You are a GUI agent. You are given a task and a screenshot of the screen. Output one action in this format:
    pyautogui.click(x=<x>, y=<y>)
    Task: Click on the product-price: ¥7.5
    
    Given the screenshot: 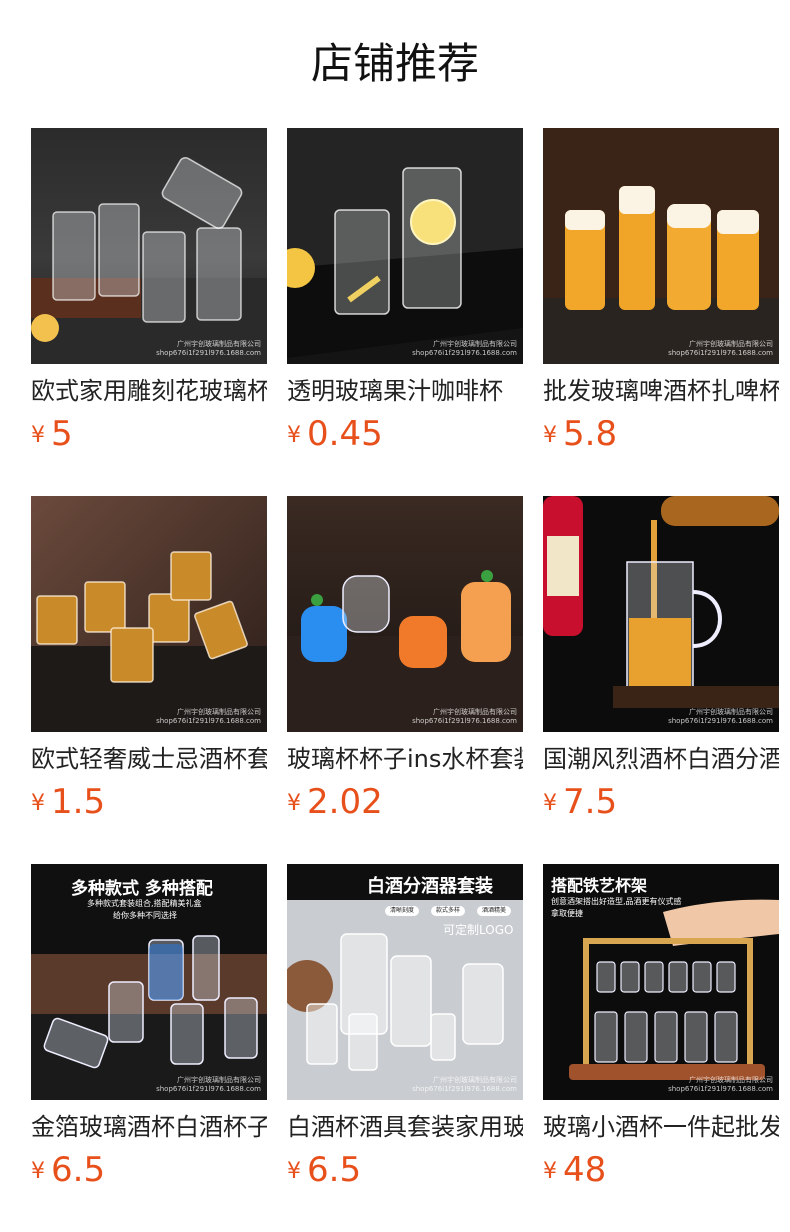 What is the action you would take?
    pyautogui.click(x=580, y=804)
    